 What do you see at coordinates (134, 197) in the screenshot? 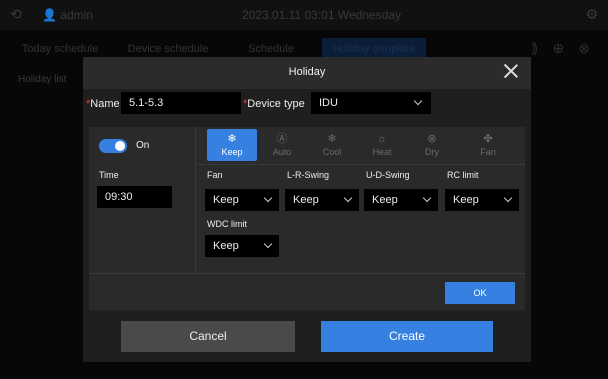
I see `time-input: 09:30` at bounding box center [134, 197].